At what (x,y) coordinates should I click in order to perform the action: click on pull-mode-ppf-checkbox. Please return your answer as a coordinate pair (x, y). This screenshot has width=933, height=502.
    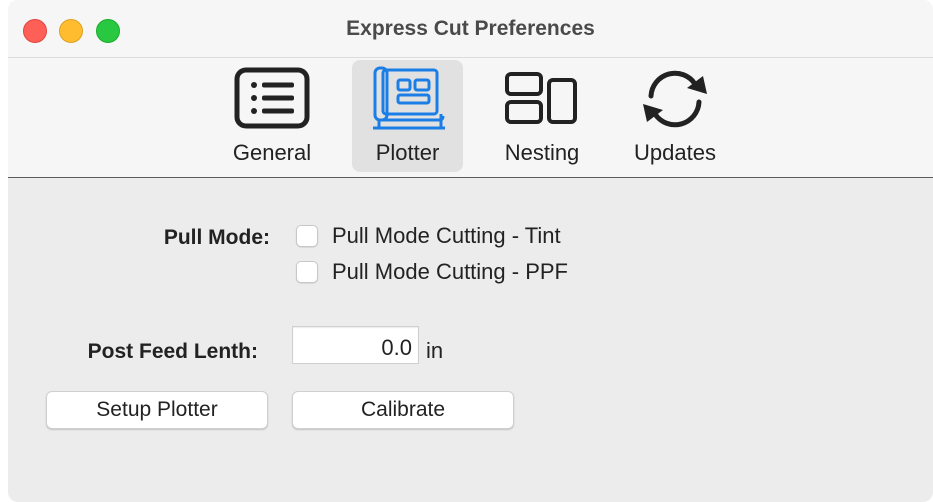
    Looking at the image, I should click on (307, 272).